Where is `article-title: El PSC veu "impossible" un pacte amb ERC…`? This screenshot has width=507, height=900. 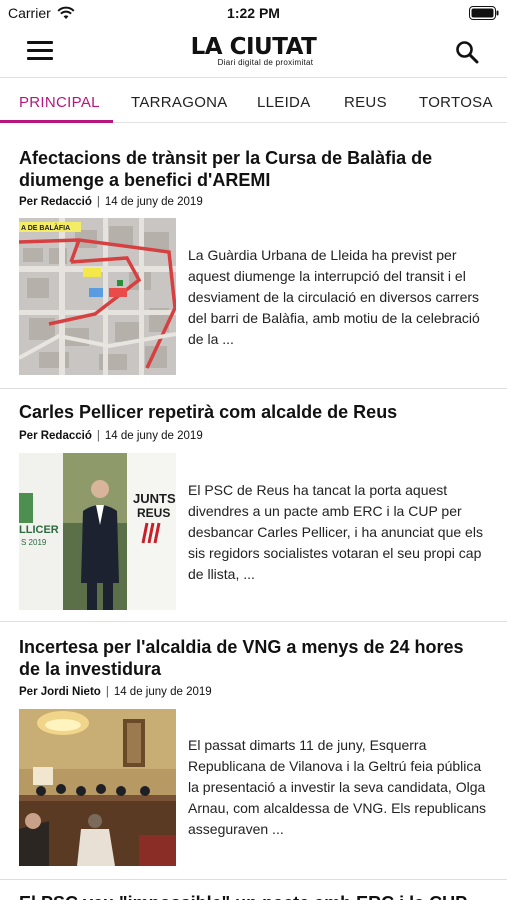 article-title: El PSC veu "impossible" un pacte amb ERC… is located at coordinates (254, 896).